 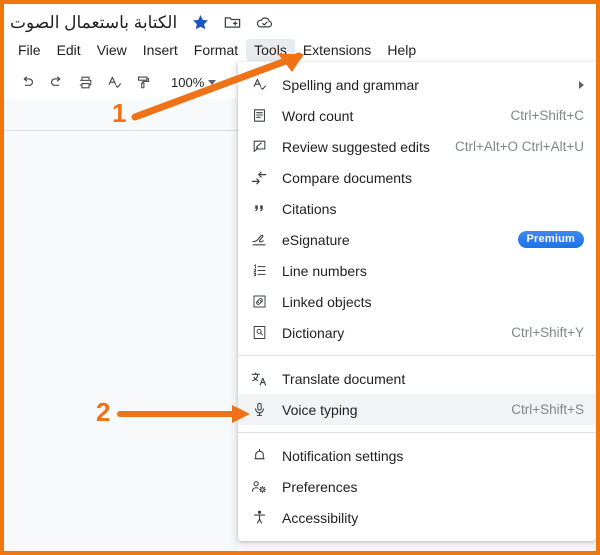 I want to click on menu-item-preferences: Preferences, so click(x=417, y=486).